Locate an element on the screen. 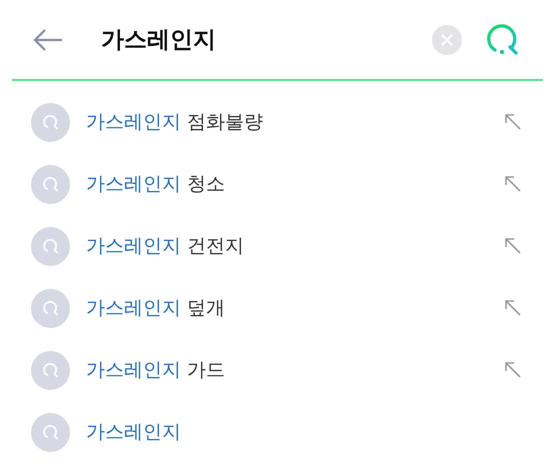 This screenshot has height=471, width=555. close-icon is located at coordinates (447, 39).